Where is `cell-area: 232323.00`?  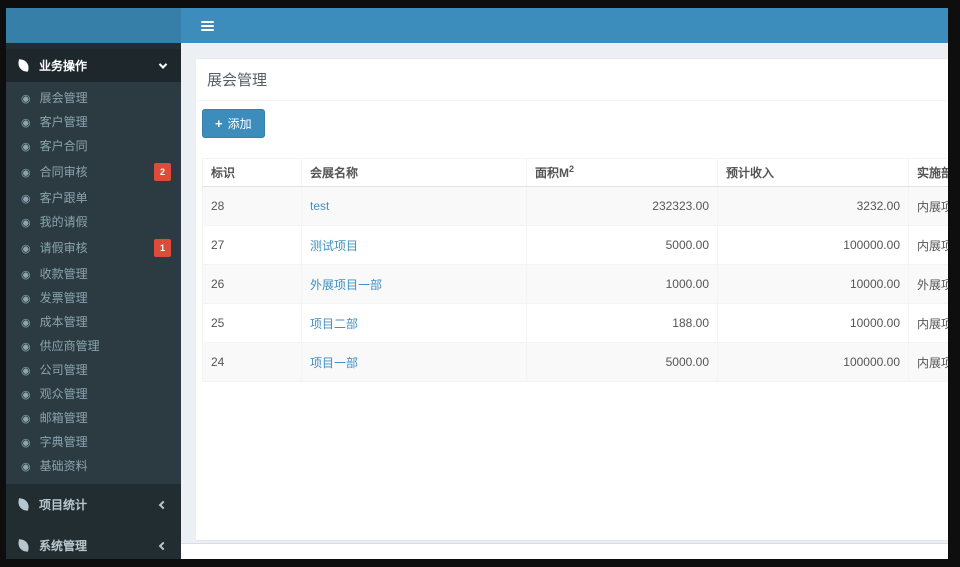
cell-area: 232323.00 is located at coordinates (622, 206).